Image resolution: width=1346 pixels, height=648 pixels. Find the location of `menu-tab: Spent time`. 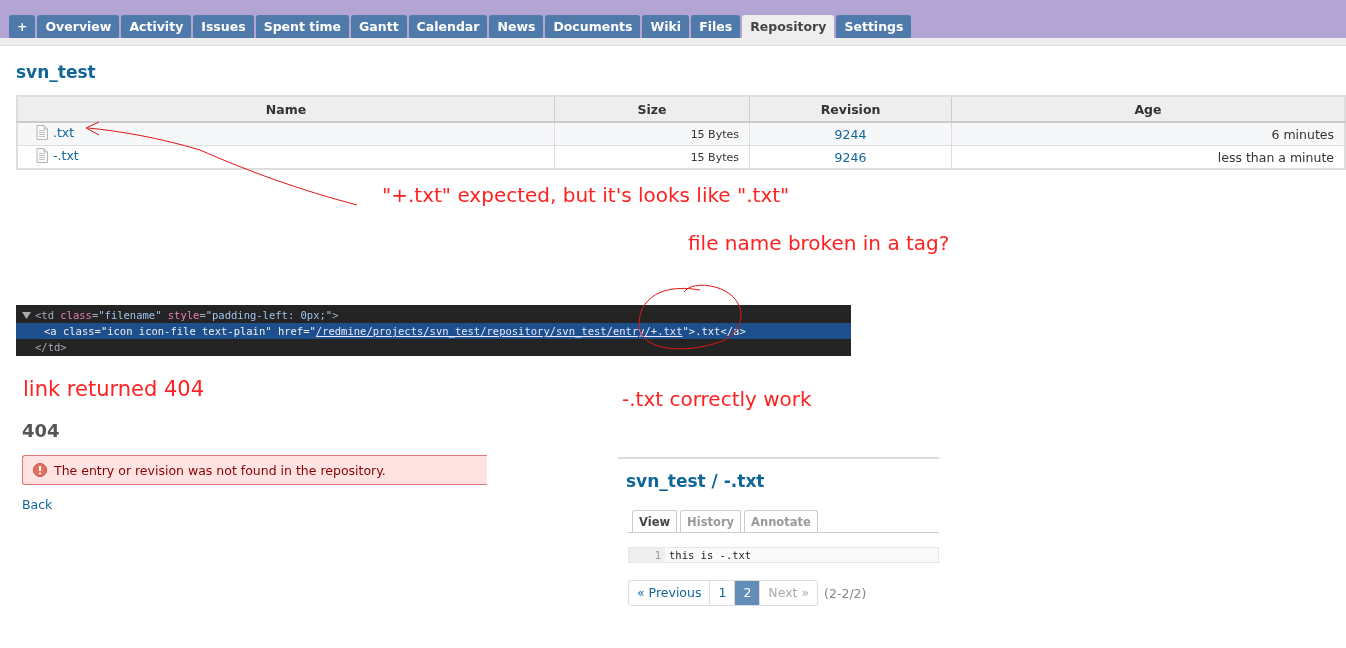

menu-tab: Spent time is located at coordinates (302, 26).